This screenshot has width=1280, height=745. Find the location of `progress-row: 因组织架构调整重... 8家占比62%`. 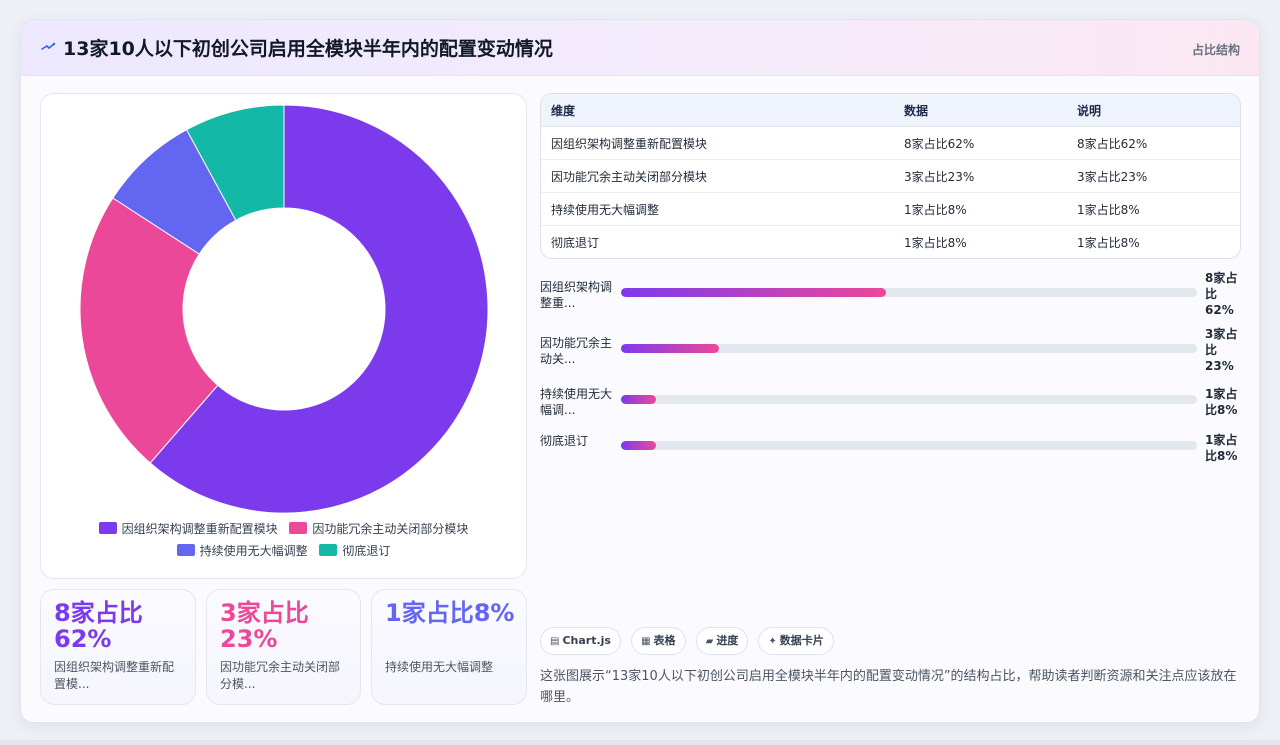

progress-row: 因组织架构调整重... 8家占比62% is located at coordinates (890, 292).